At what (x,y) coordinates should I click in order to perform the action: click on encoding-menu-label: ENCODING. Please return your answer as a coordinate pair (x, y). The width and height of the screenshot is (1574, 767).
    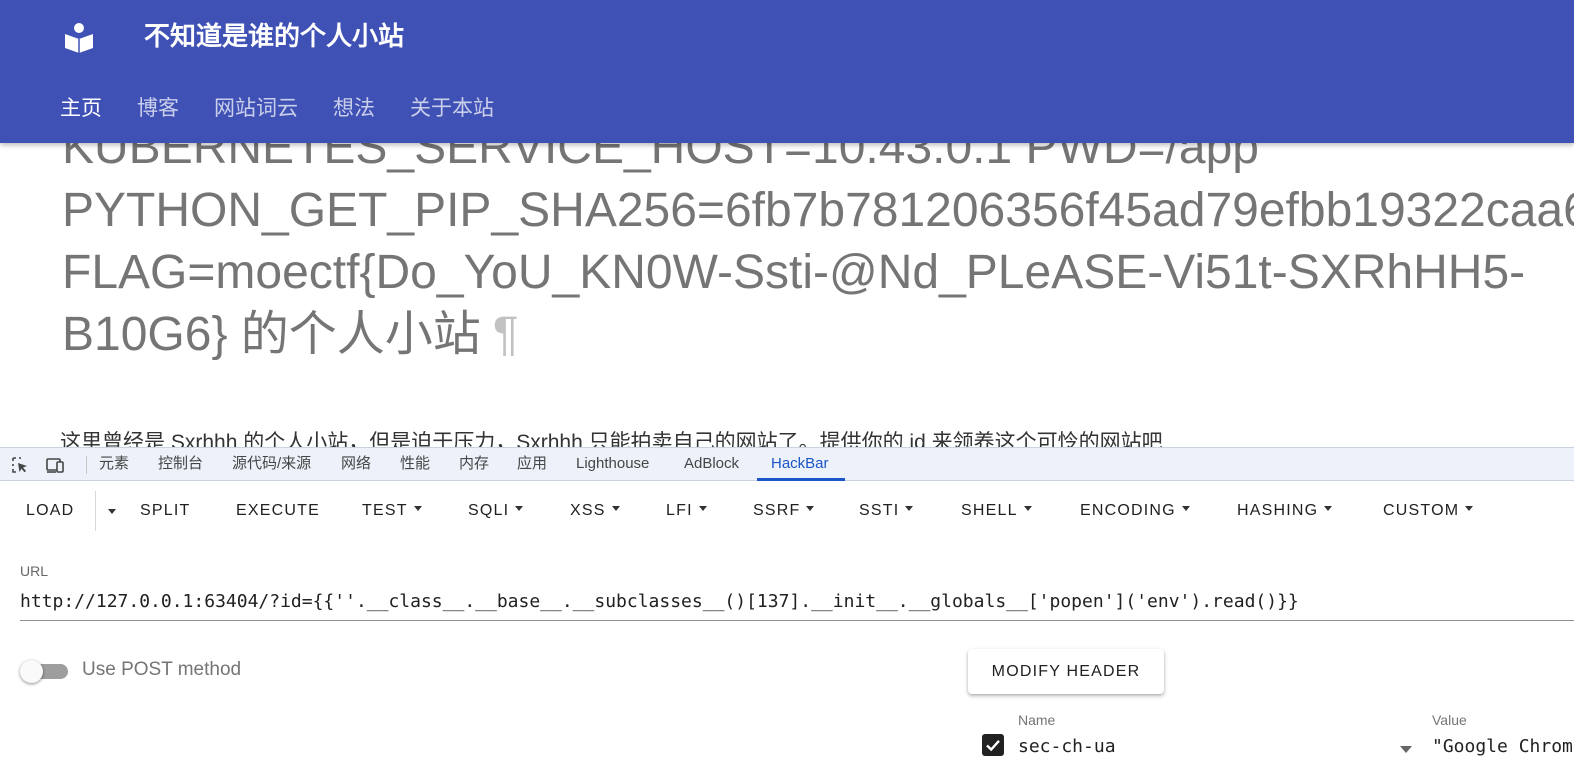
    Looking at the image, I should click on (1128, 510).